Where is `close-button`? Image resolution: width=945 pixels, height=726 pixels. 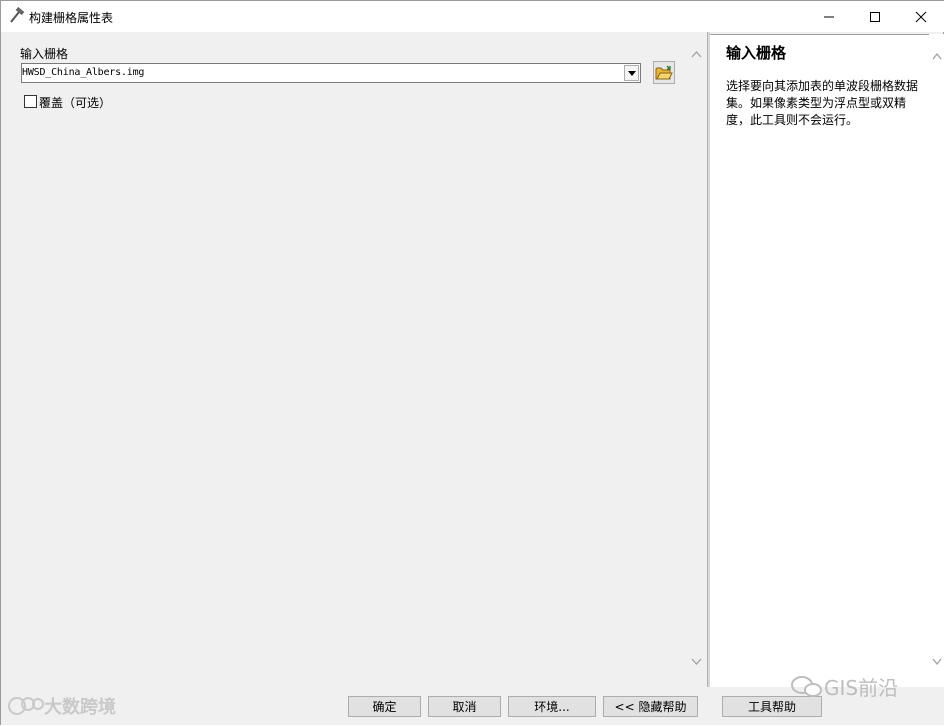 close-button is located at coordinates (921, 16).